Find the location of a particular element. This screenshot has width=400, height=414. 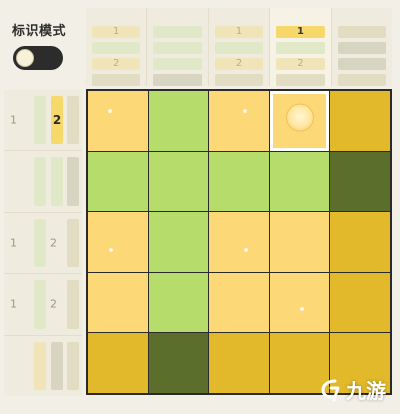

jiuyou-logo-icon is located at coordinates (330, 390).